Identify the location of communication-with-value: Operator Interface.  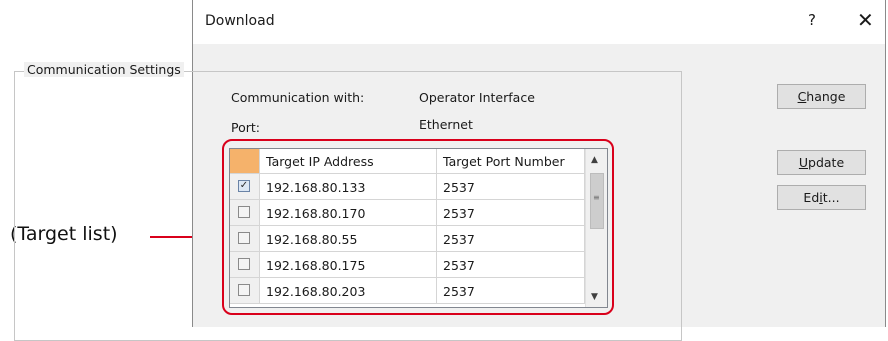
(477, 97).